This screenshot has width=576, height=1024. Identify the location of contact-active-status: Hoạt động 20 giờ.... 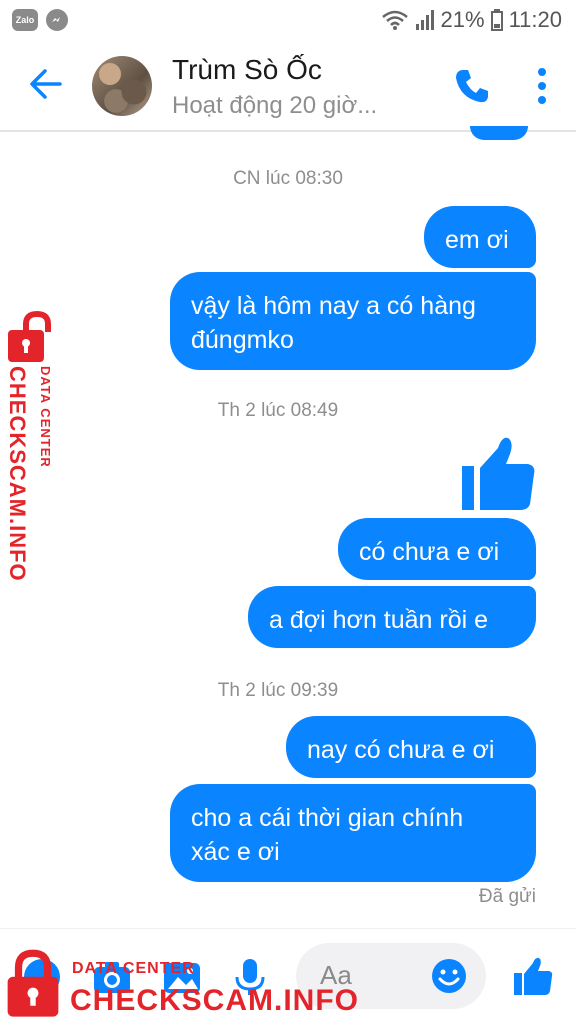
(275, 105).